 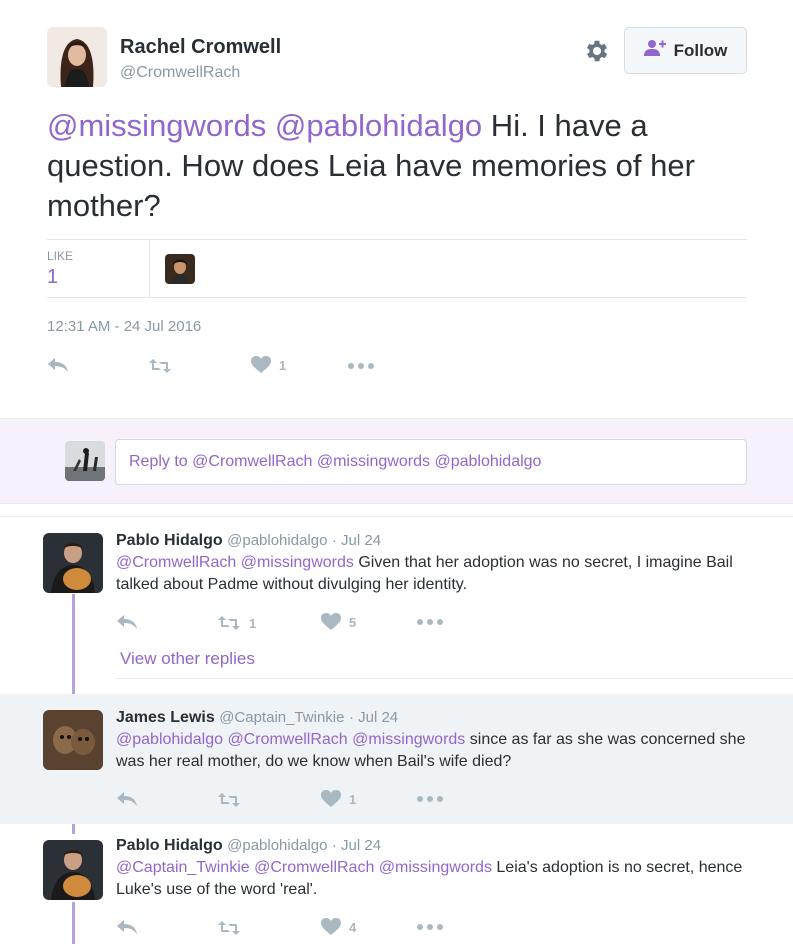 What do you see at coordinates (654, 50) in the screenshot?
I see `add-user-icon` at bounding box center [654, 50].